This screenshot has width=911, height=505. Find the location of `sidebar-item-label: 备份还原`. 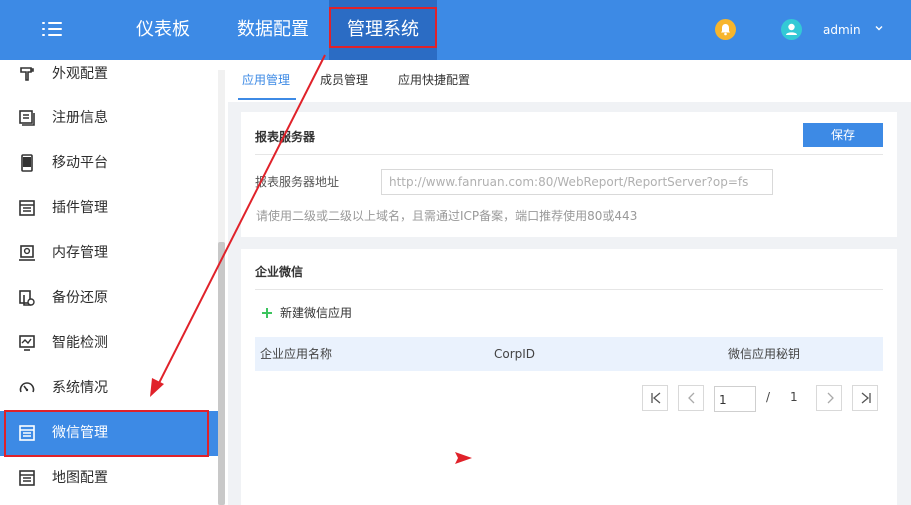

sidebar-item-label: 备份还原 is located at coordinates (80, 298).